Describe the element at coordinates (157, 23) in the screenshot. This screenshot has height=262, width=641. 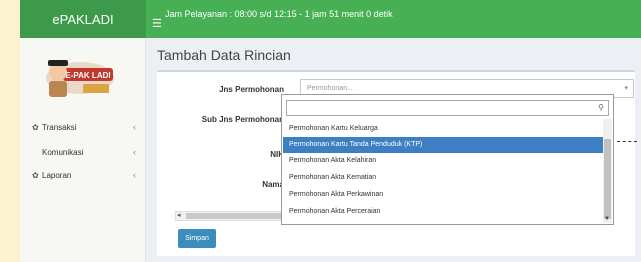
I see `hamburger-icon: ☰` at that location.